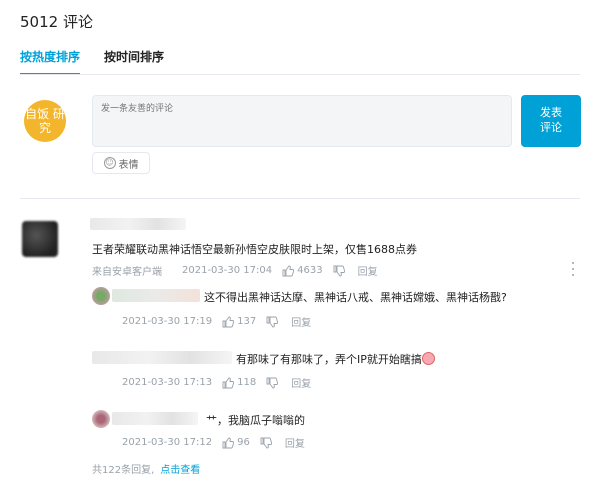 The height and width of the screenshot is (484, 600). Describe the element at coordinates (127, 272) in the screenshot. I see `comment-source: 来自安卓客户端` at that location.